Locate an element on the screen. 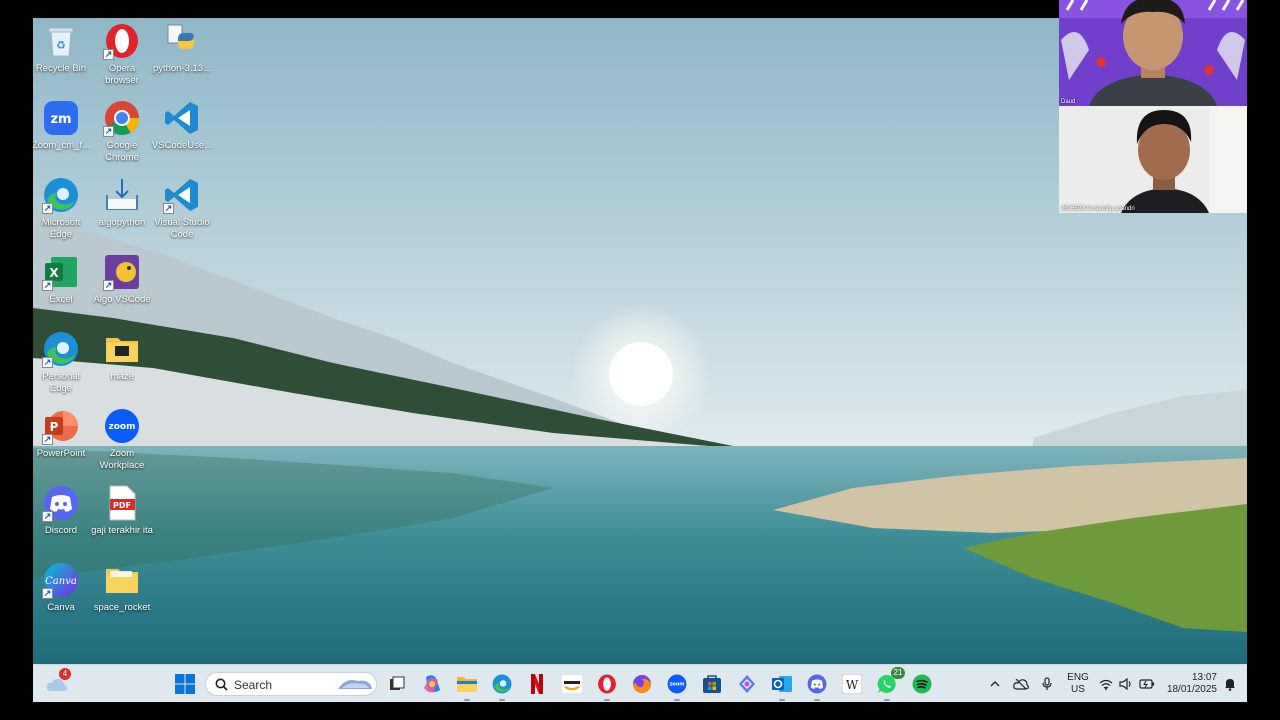  tray-overflow-button is located at coordinates (995, 684).